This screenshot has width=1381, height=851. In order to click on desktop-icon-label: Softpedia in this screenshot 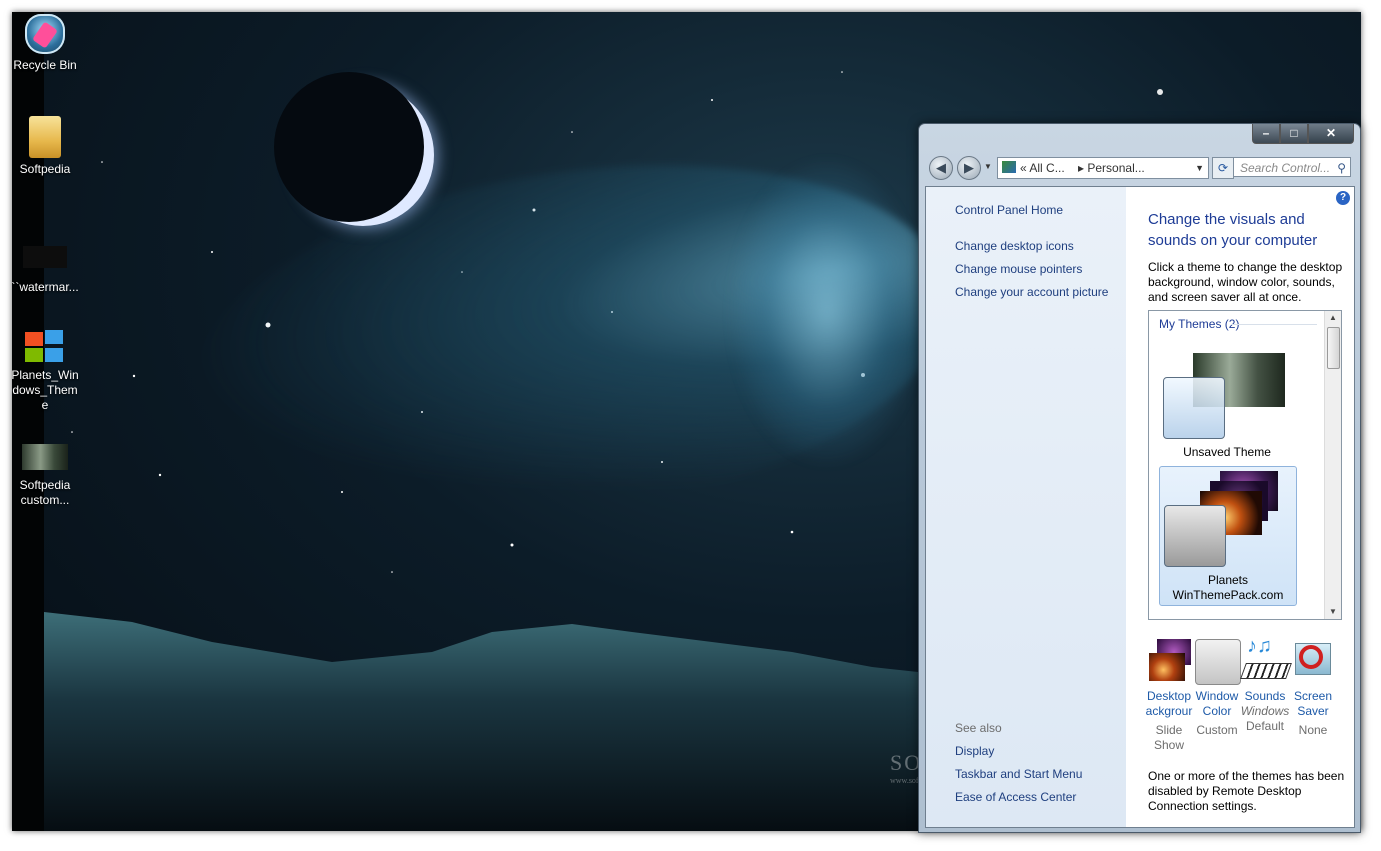, I will do `click(45, 169)`.